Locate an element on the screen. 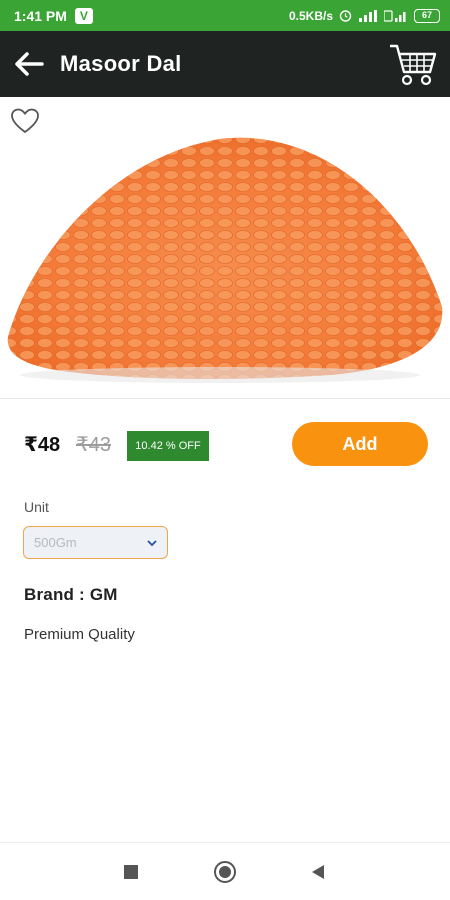 Image resolution: width=450 pixels, height=900 pixels. arrow-left-icon is located at coordinates (29, 64).